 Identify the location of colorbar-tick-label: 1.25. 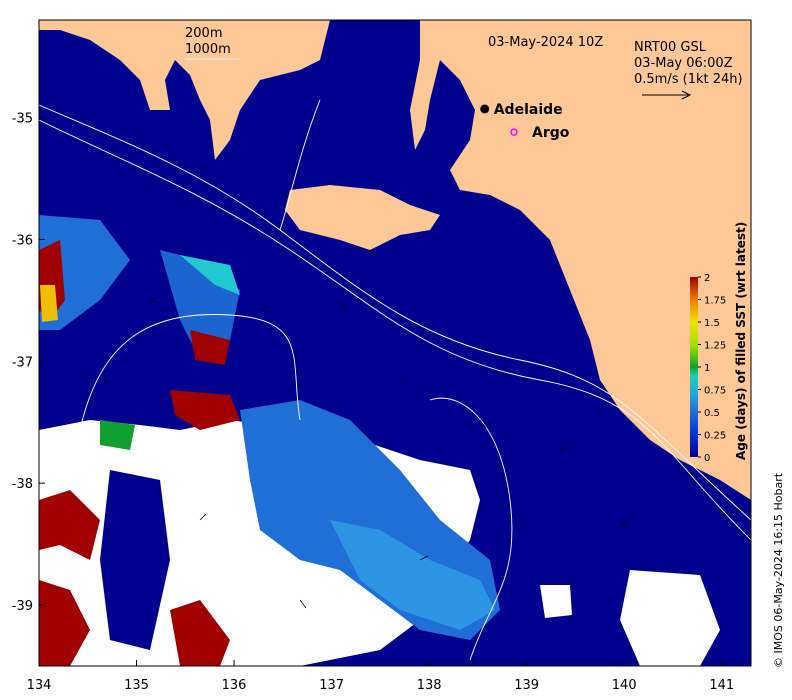
(715, 346).